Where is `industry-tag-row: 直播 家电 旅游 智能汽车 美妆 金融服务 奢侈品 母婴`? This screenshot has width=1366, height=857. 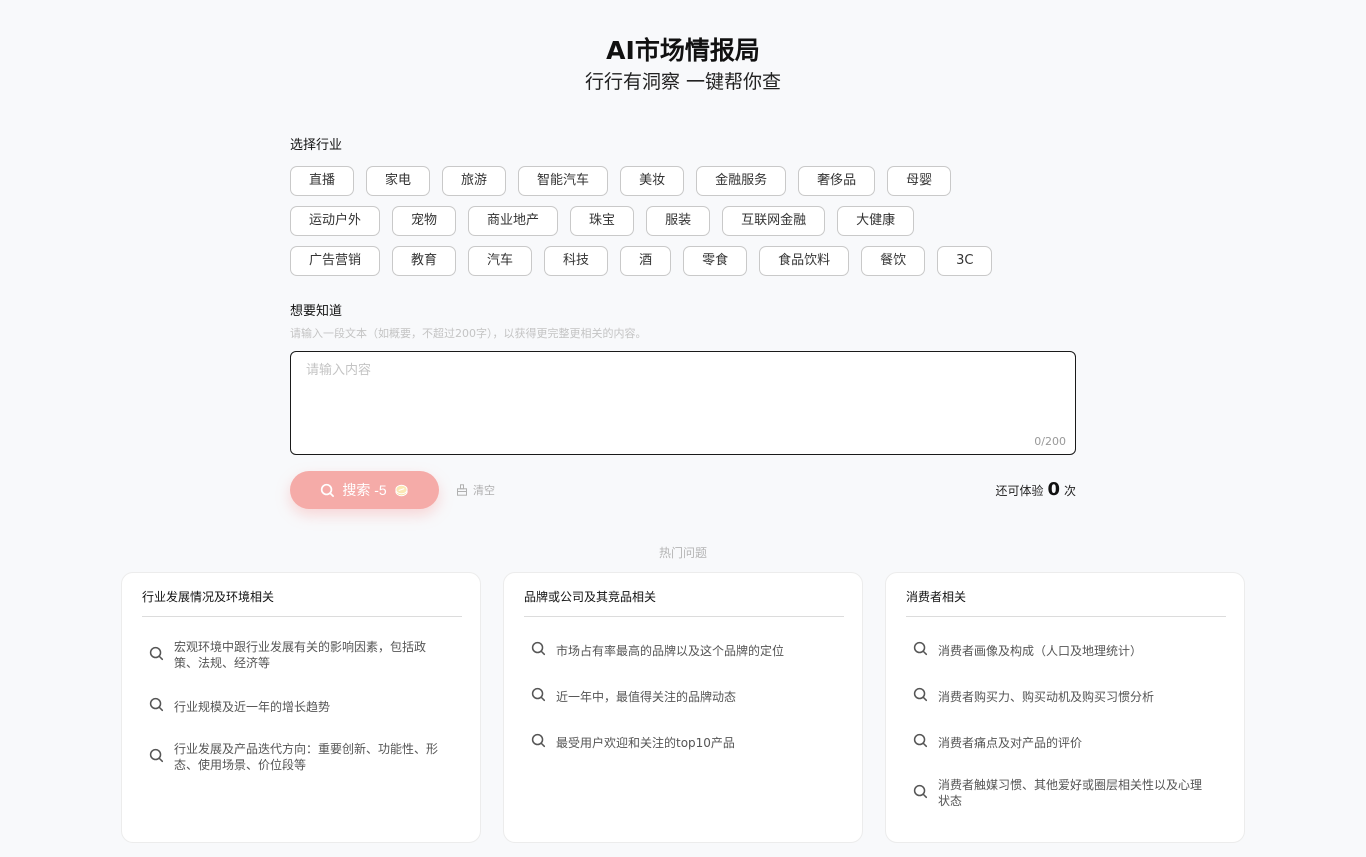 industry-tag-row: 直播 家电 旅游 智能汽车 美妆 金融服务 奢侈品 母婴 is located at coordinates (621, 181).